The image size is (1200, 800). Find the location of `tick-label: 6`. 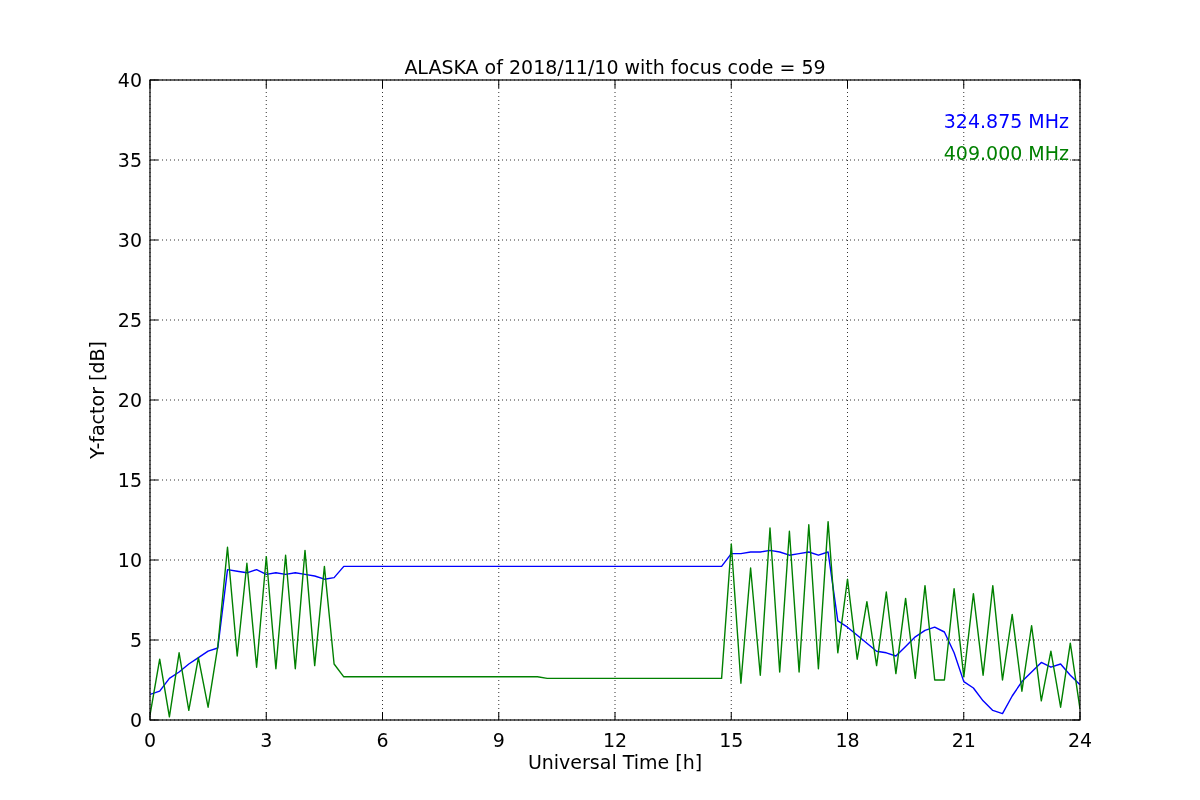

tick-label: 6 is located at coordinates (382, 740).